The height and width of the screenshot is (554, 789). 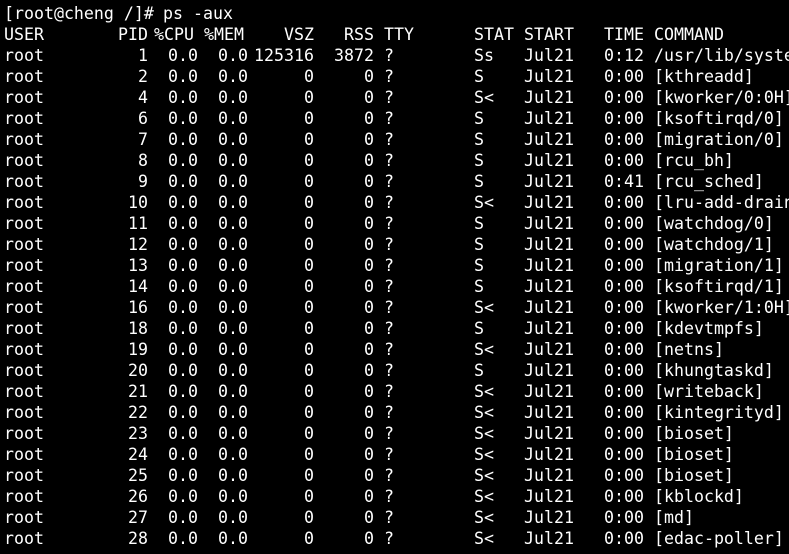 I want to click on cell-pid: 9, so click(x=143, y=181).